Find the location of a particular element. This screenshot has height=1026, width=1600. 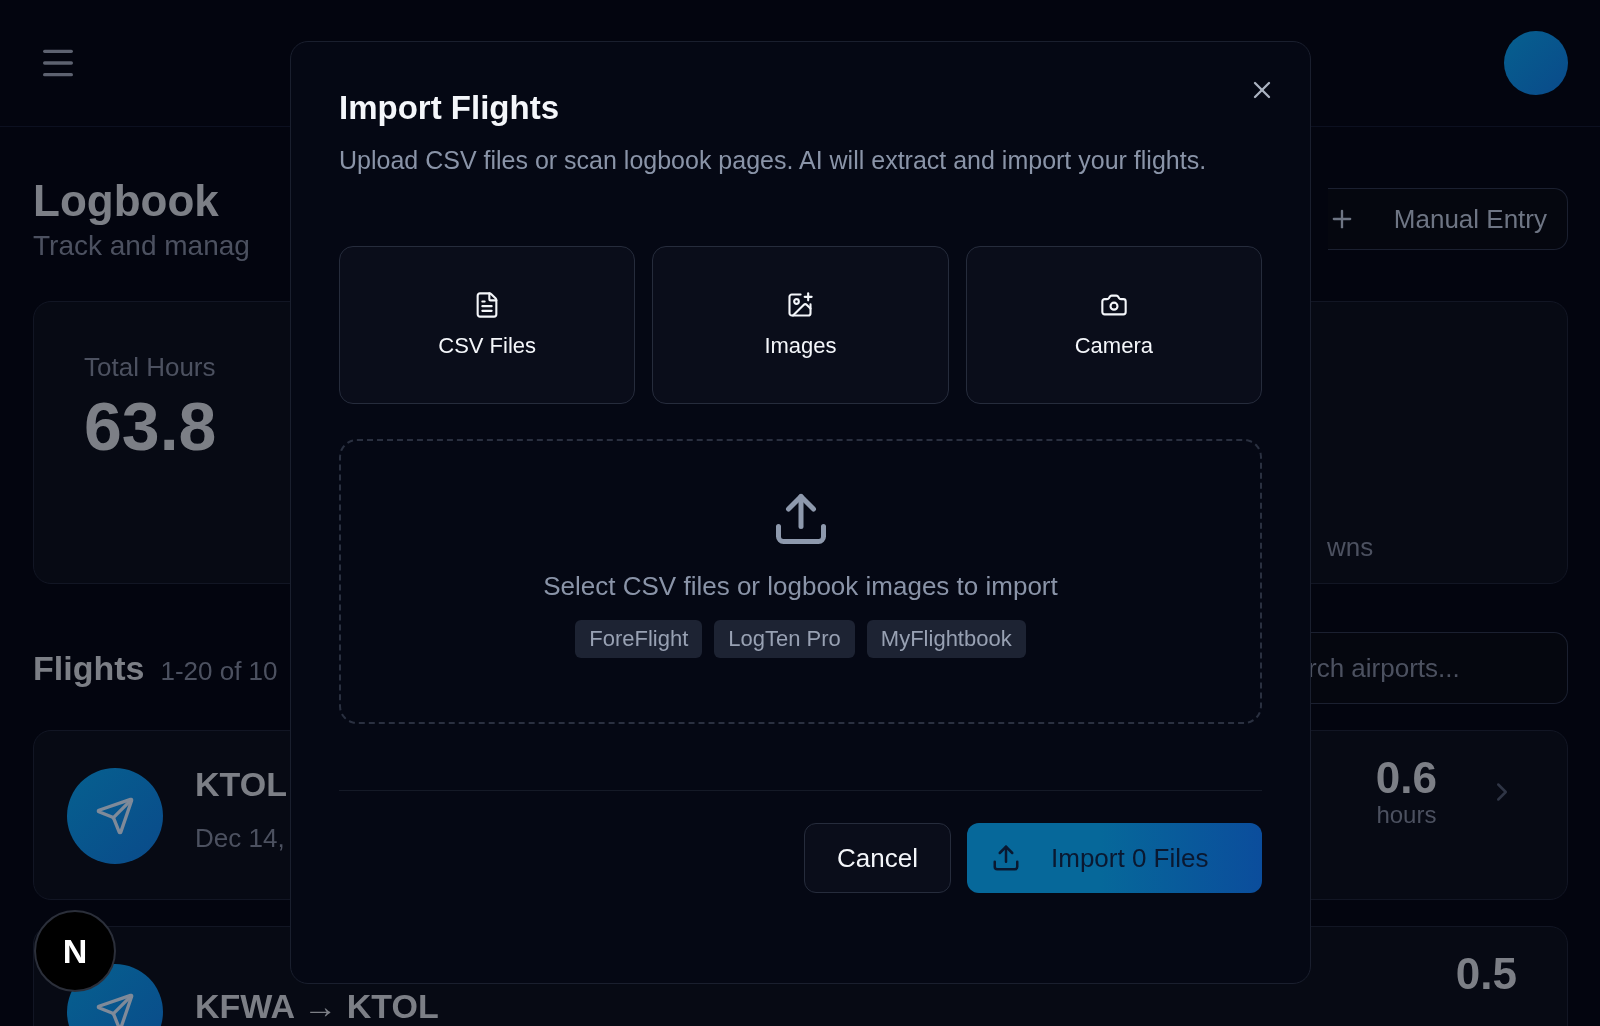

hours-unit: hours is located at coordinates (1406, 815).